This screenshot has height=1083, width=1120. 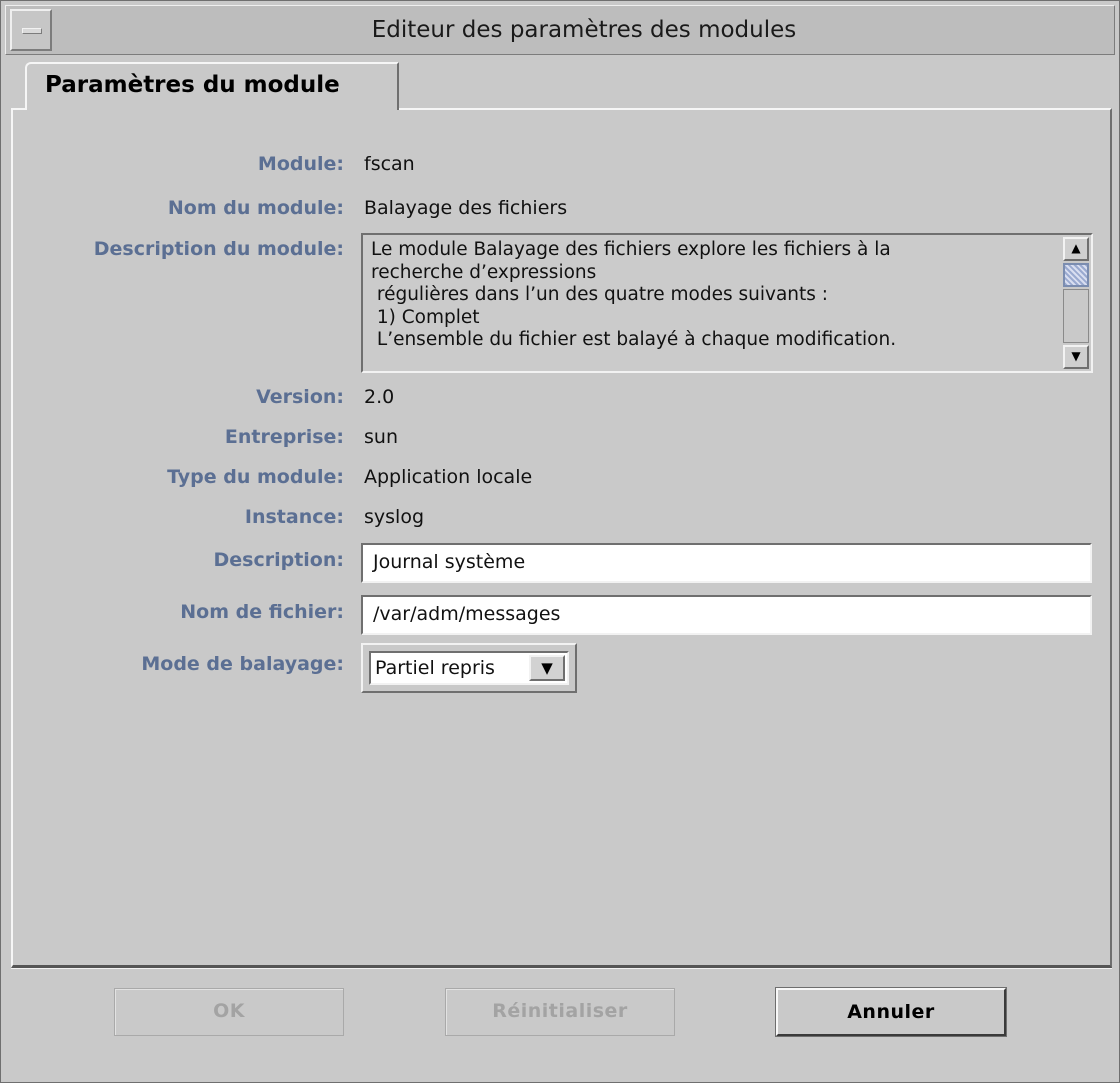 I want to click on title-bar: Editeur des paramètres des modules, so click(x=560, y=30).